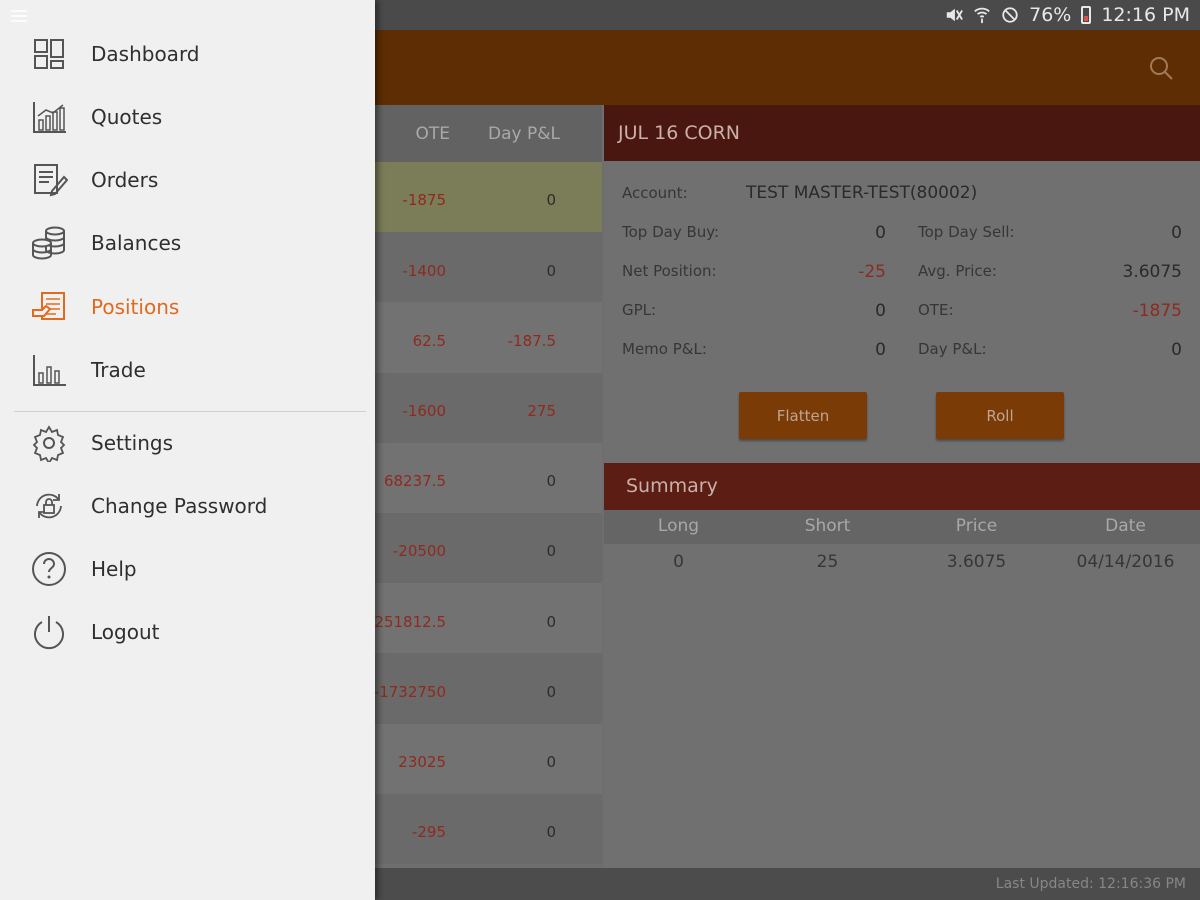  What do you see at coordinates (424, 411) in the screenshot?
I see `row-ote: -1600` at bounding box center [424, 411].